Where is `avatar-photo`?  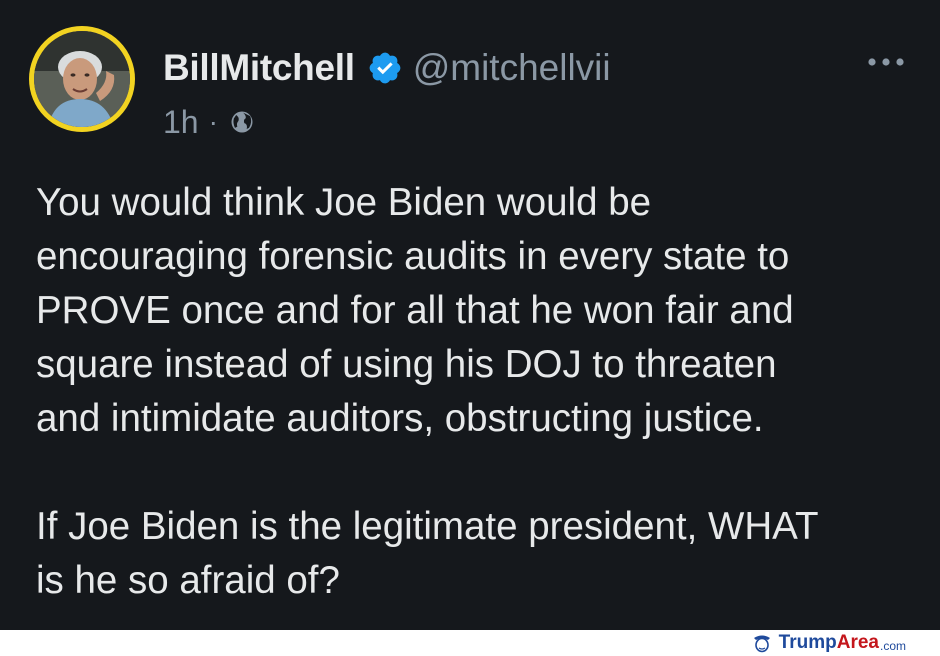
avatar-photo is located at coordinates (82, 79).